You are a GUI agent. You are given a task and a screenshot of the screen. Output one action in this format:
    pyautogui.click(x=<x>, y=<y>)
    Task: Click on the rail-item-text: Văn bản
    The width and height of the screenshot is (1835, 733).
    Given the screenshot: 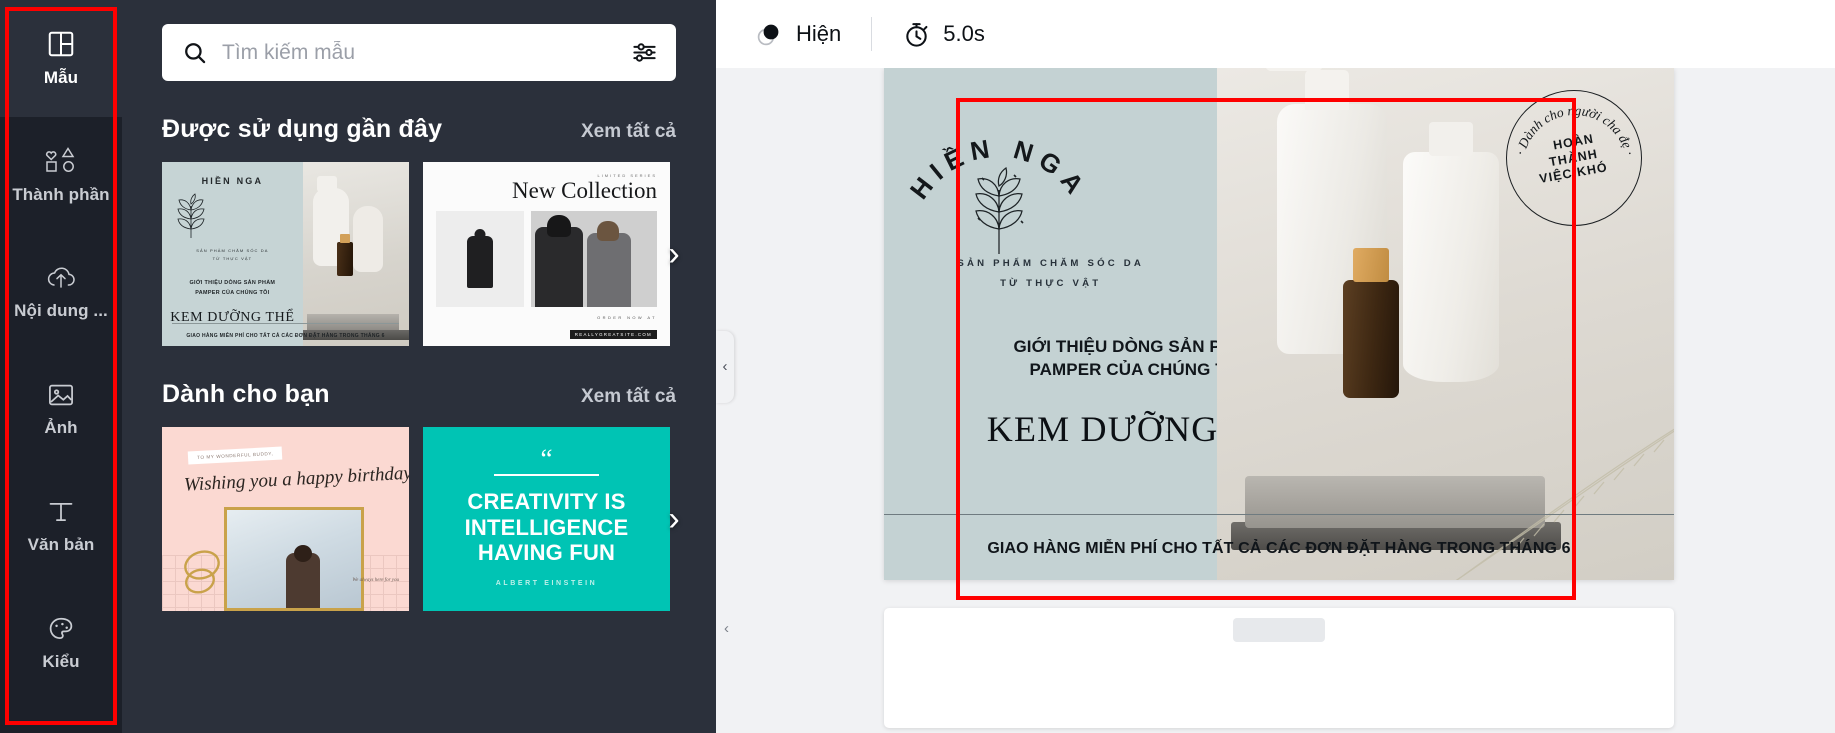 What is the action you would take?
    pyautogui.click(x=61, y=526)
    